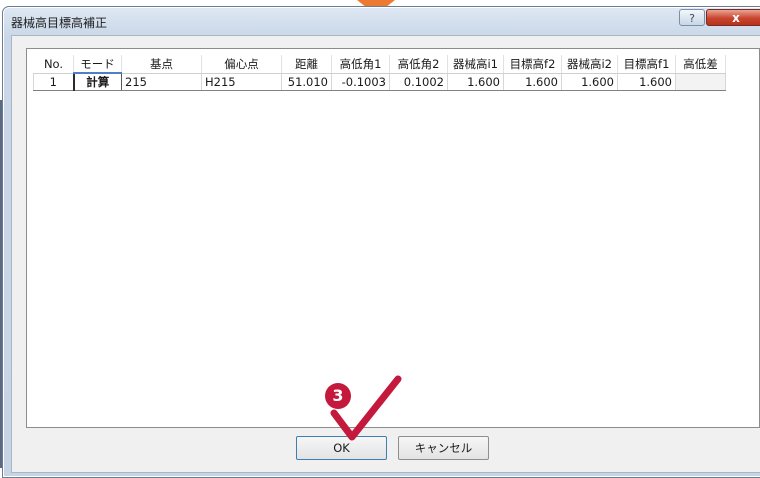 This screenshot has width=760, height=478. I want to click on column-header-offset-point: 偏心点, so click(241, 64).